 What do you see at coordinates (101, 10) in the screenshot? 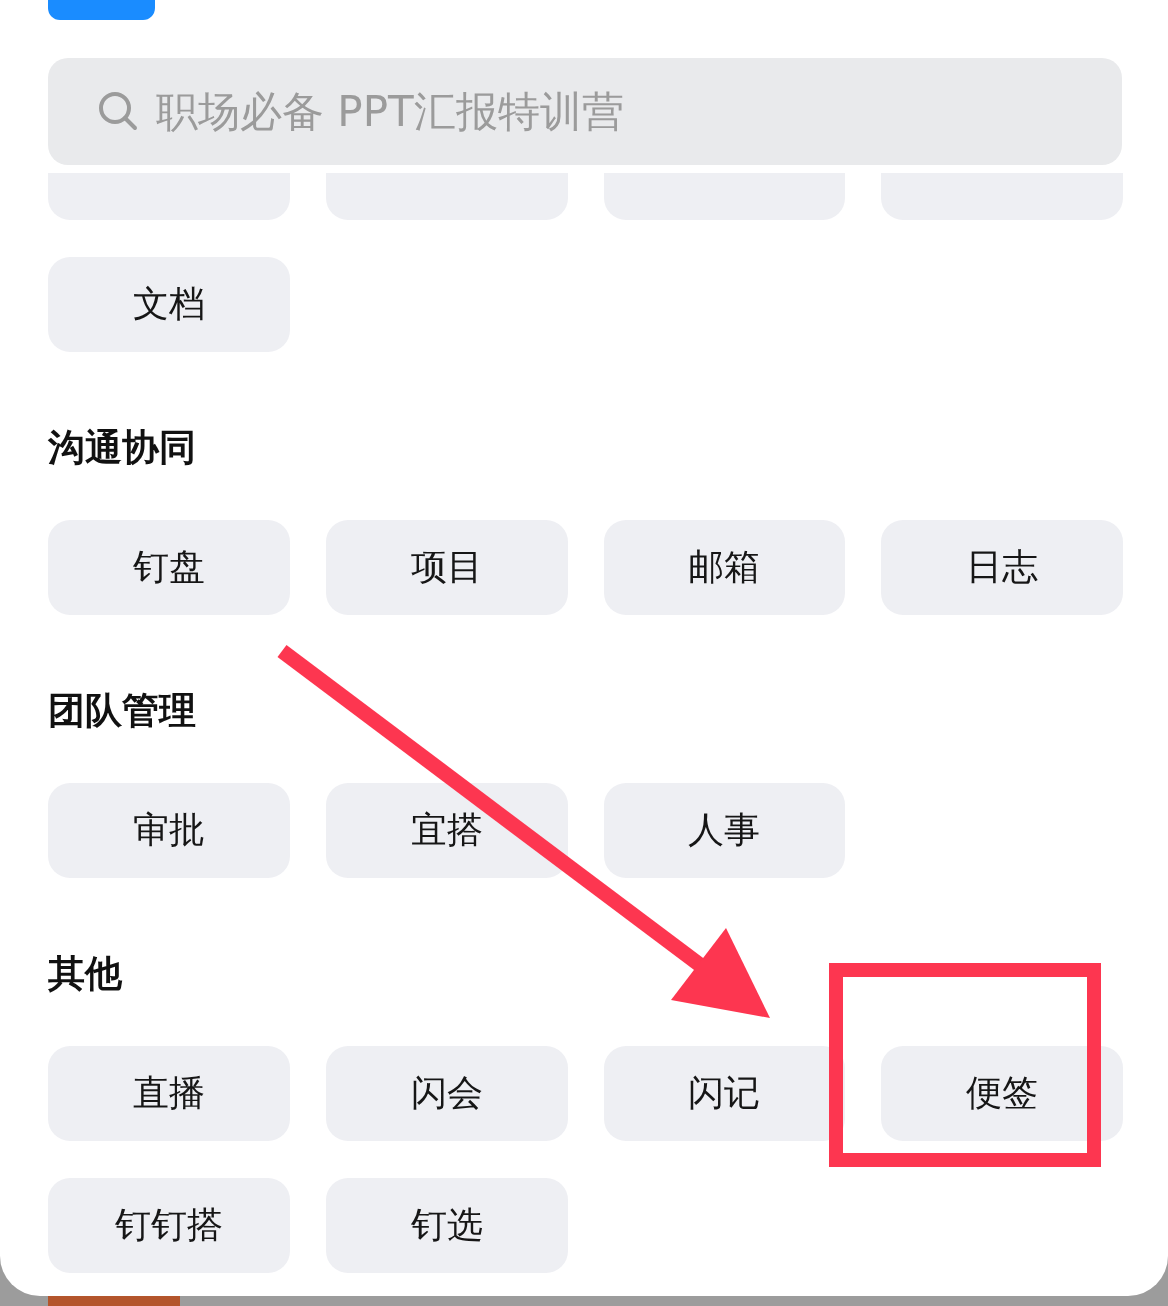
I see `action-button` at bounding box center [101, 10].